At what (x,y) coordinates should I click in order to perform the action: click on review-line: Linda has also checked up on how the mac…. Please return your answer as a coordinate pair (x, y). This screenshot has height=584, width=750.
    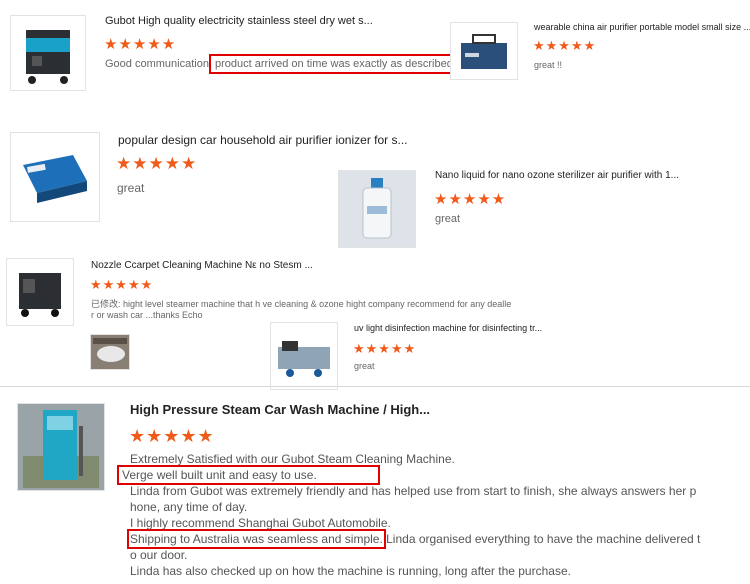
    Looking at the image, I should click on (350, 571).